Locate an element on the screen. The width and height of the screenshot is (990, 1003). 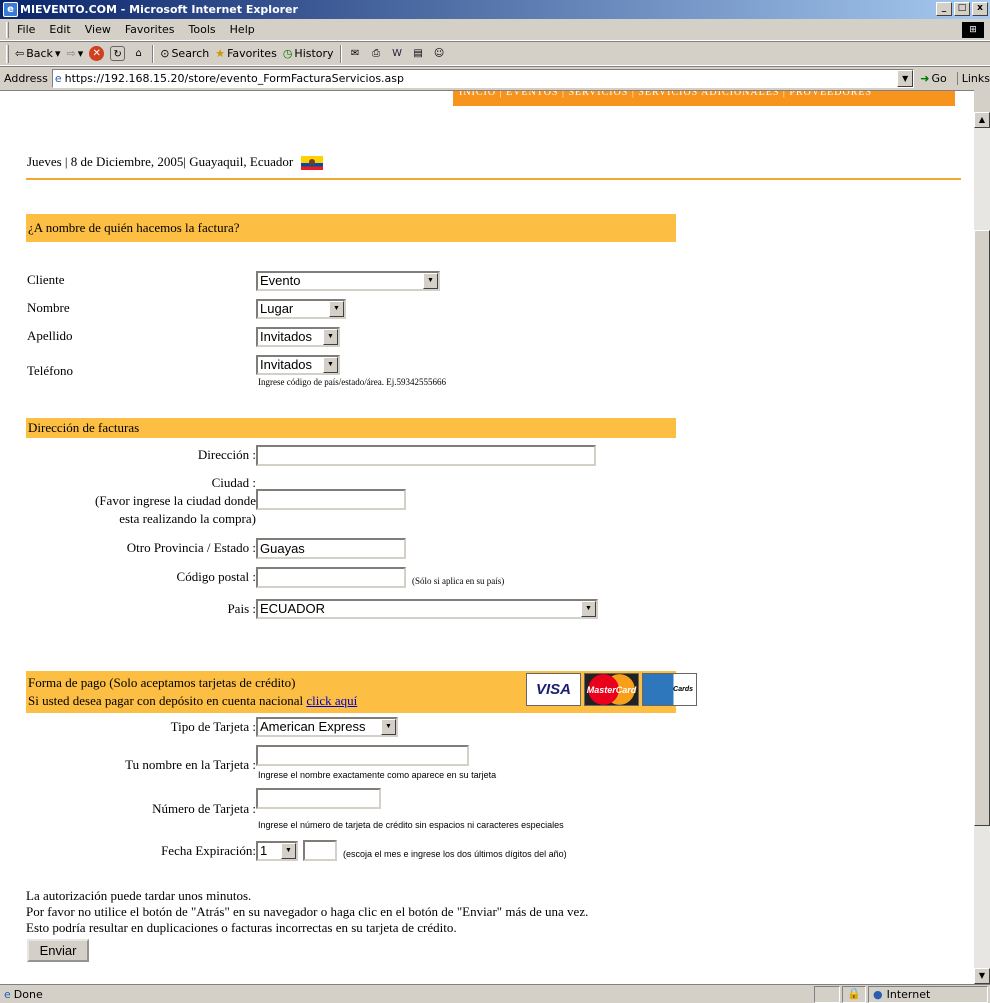
forward-button: ⇨ ▾ is located at coordinates (74, 53).